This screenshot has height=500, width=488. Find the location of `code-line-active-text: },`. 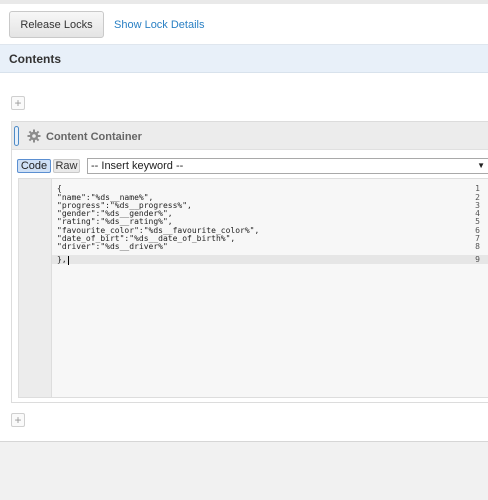

code-line-active-text: }, is located at coordinates (62, 259).